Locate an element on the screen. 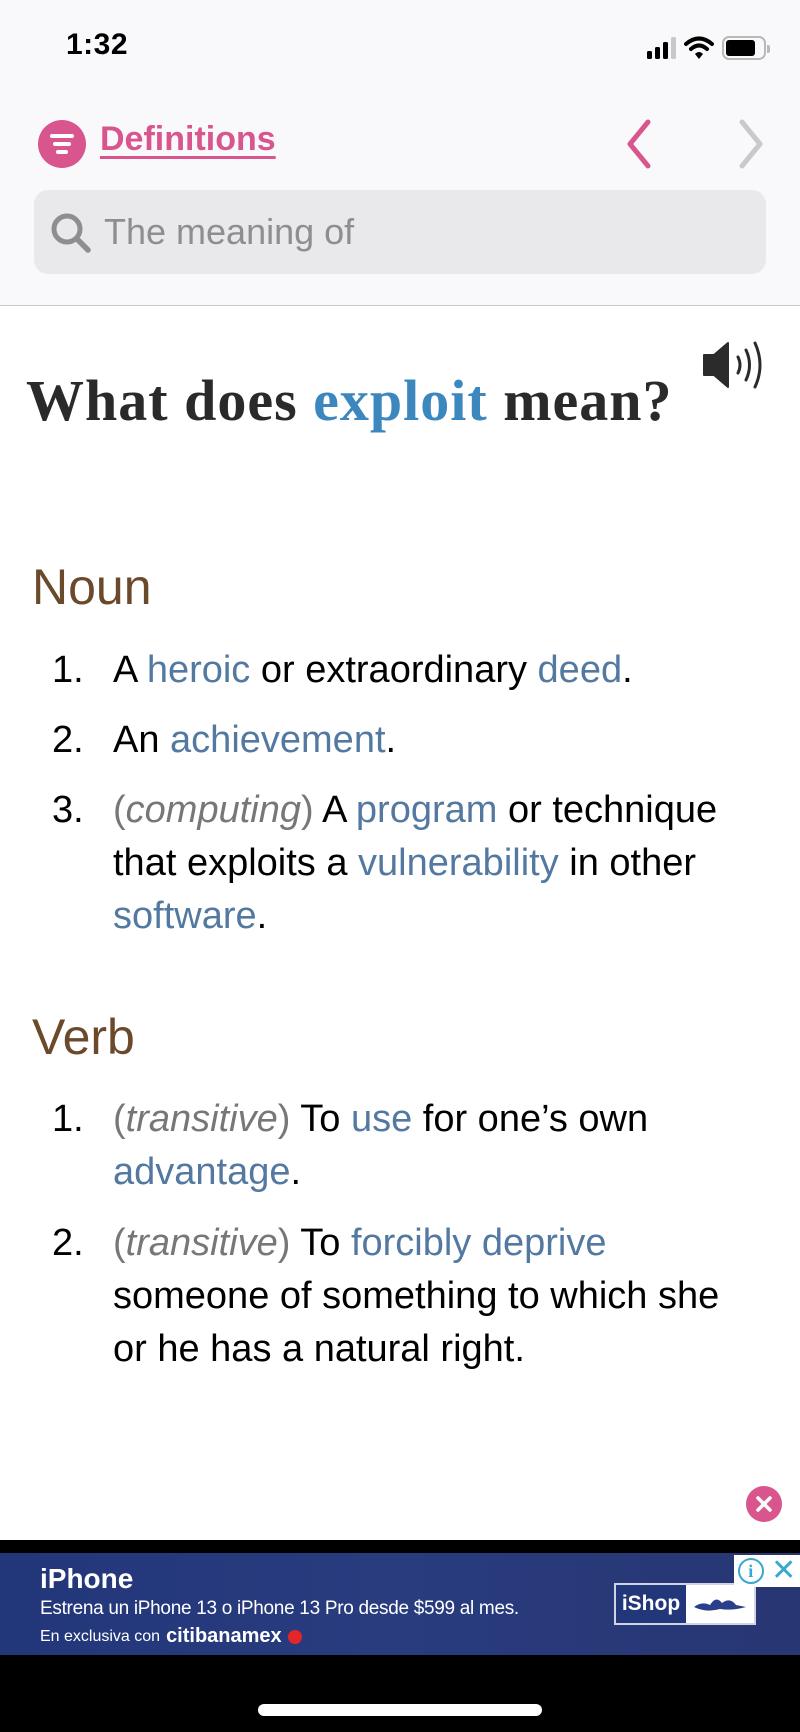 Image resolution: width=800 pixels, height=1732 pixels. definition-link: forcibly deprive is located at coordinates (479, 1243).